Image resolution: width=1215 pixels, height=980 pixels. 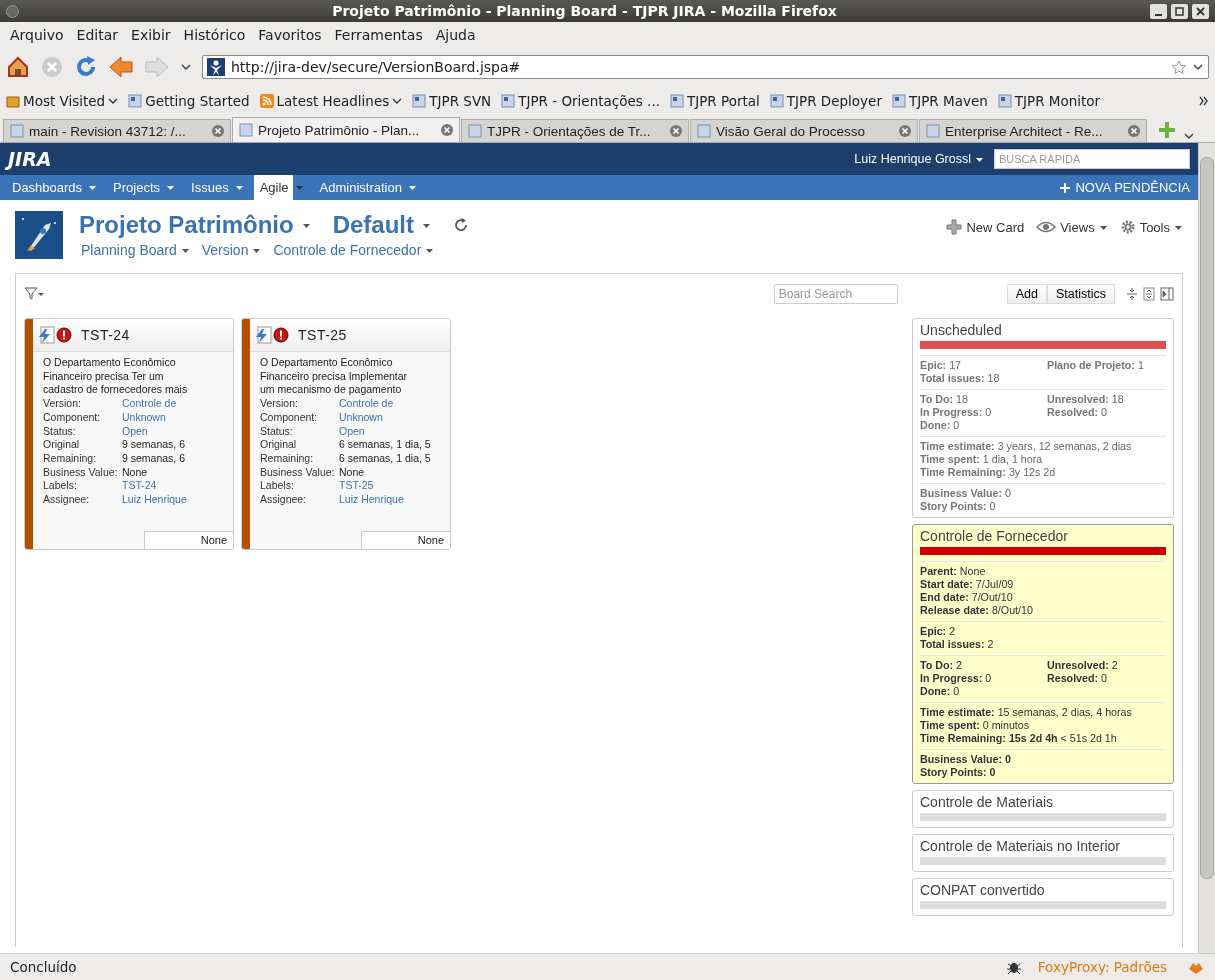 I want to click on field-link: TST-25, so click(x=356, y=486).